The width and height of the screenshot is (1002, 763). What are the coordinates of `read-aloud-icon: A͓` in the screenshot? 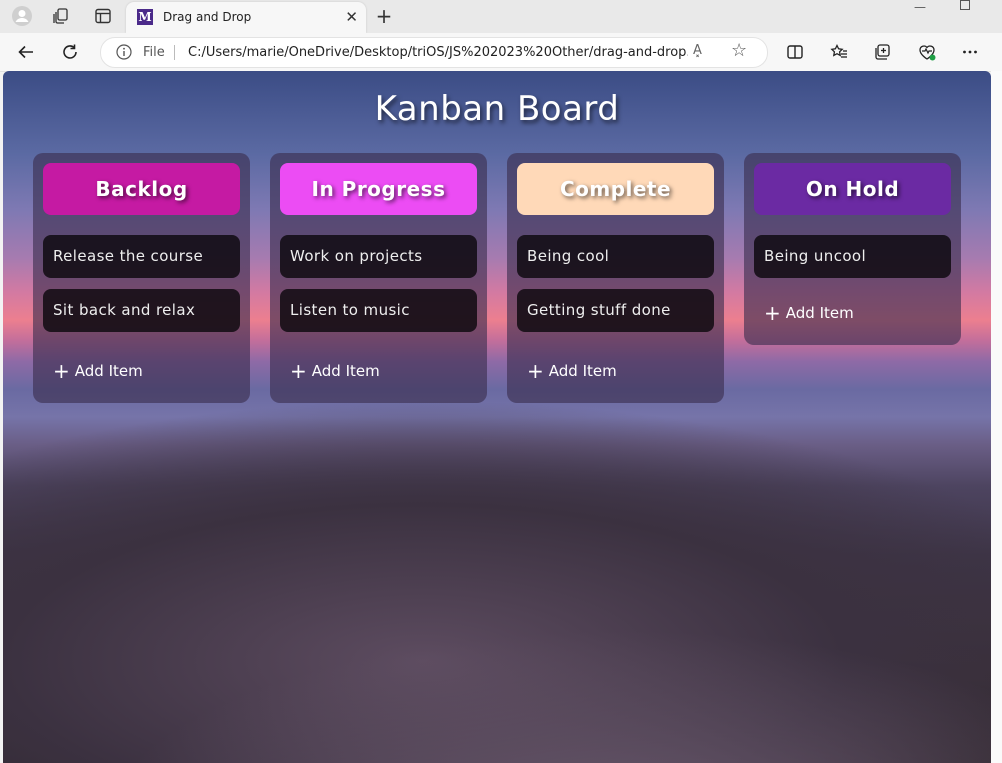 It's located at (697, 50).